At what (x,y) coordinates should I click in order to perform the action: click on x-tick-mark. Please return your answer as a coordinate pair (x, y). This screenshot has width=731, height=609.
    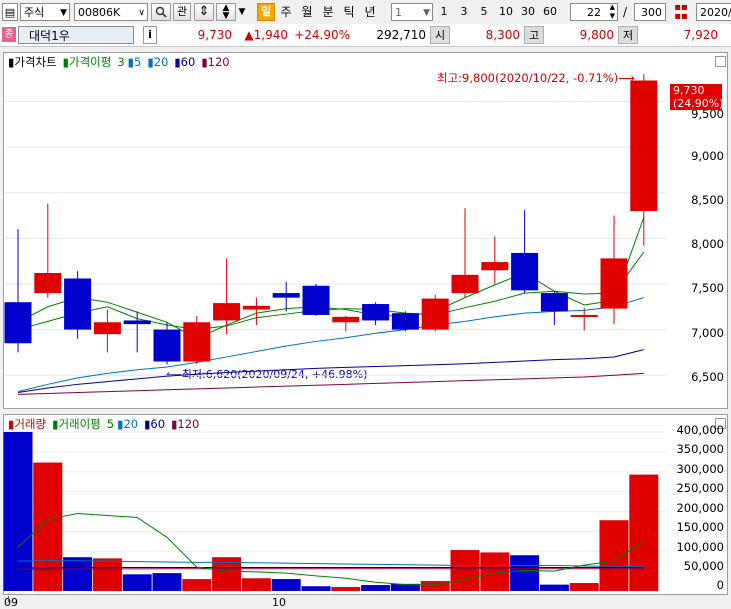
    Looking at the image, I should click on (8, 599).